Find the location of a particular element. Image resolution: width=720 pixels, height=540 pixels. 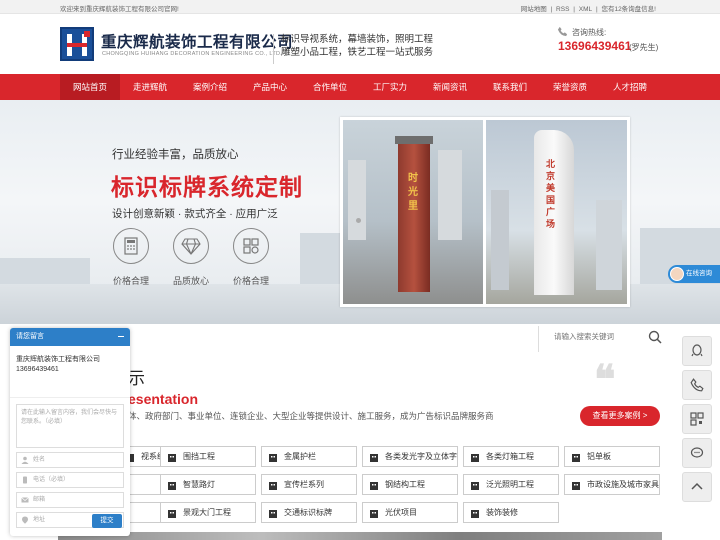

message-panel-header: 请您留言 is located at coordinates (70, 337).